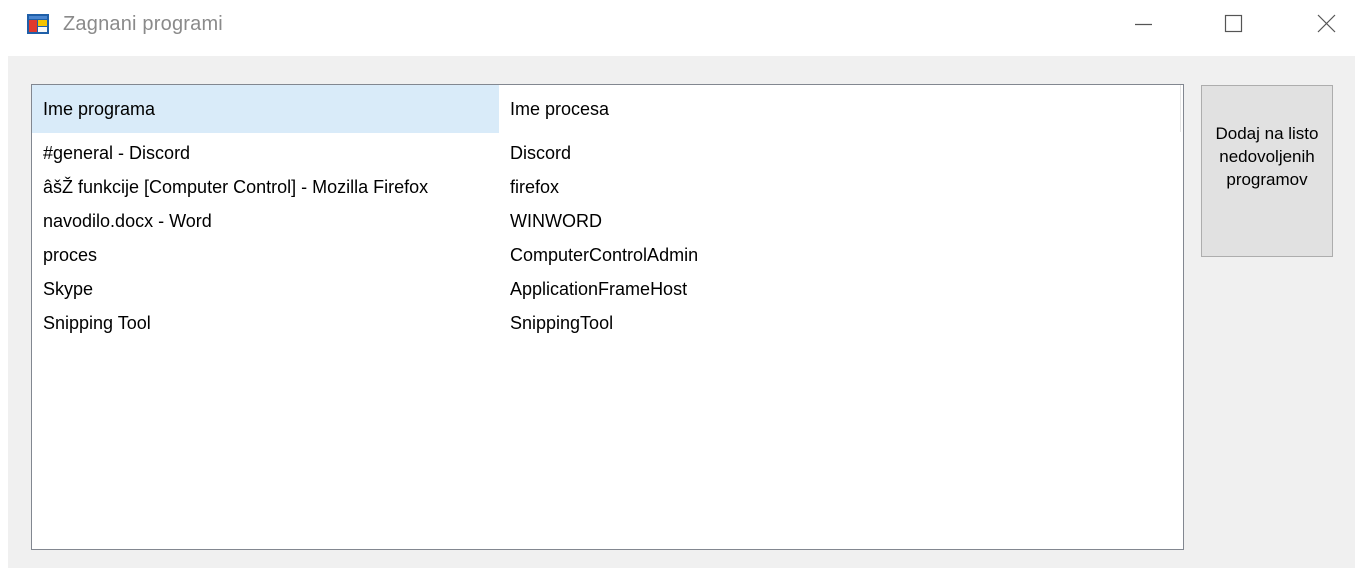 The height and width of the screenshot is (568, 1355). I want to click on list-item: Snipping Tool SnippingTool, so click(607, 323).